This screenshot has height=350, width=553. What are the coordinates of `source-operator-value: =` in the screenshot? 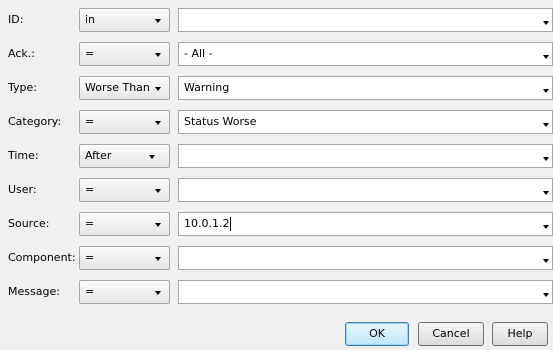 It's located at (90, 223).